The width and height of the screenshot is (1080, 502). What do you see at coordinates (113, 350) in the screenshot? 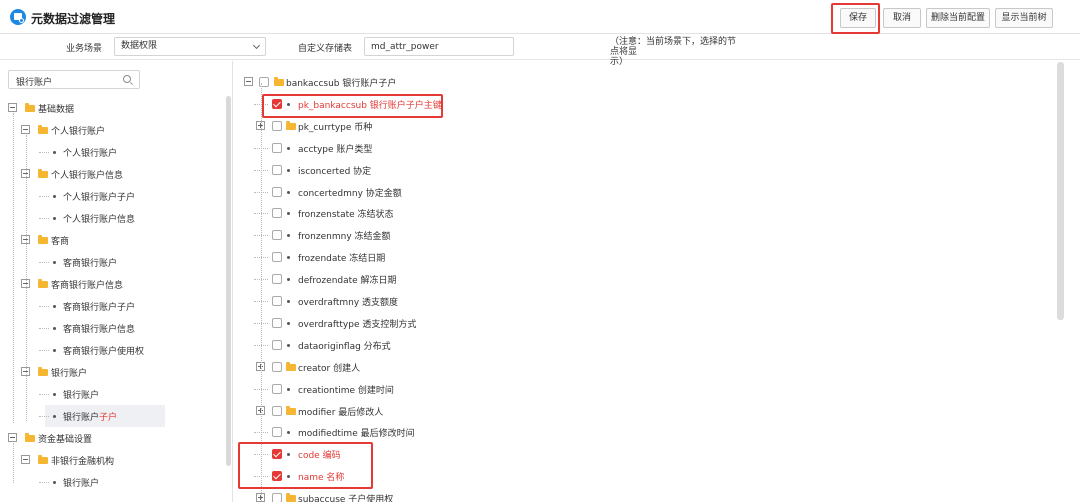
I see `tree-leaf-item: 客商银行账户使用权` at bounding box center [113, 350].